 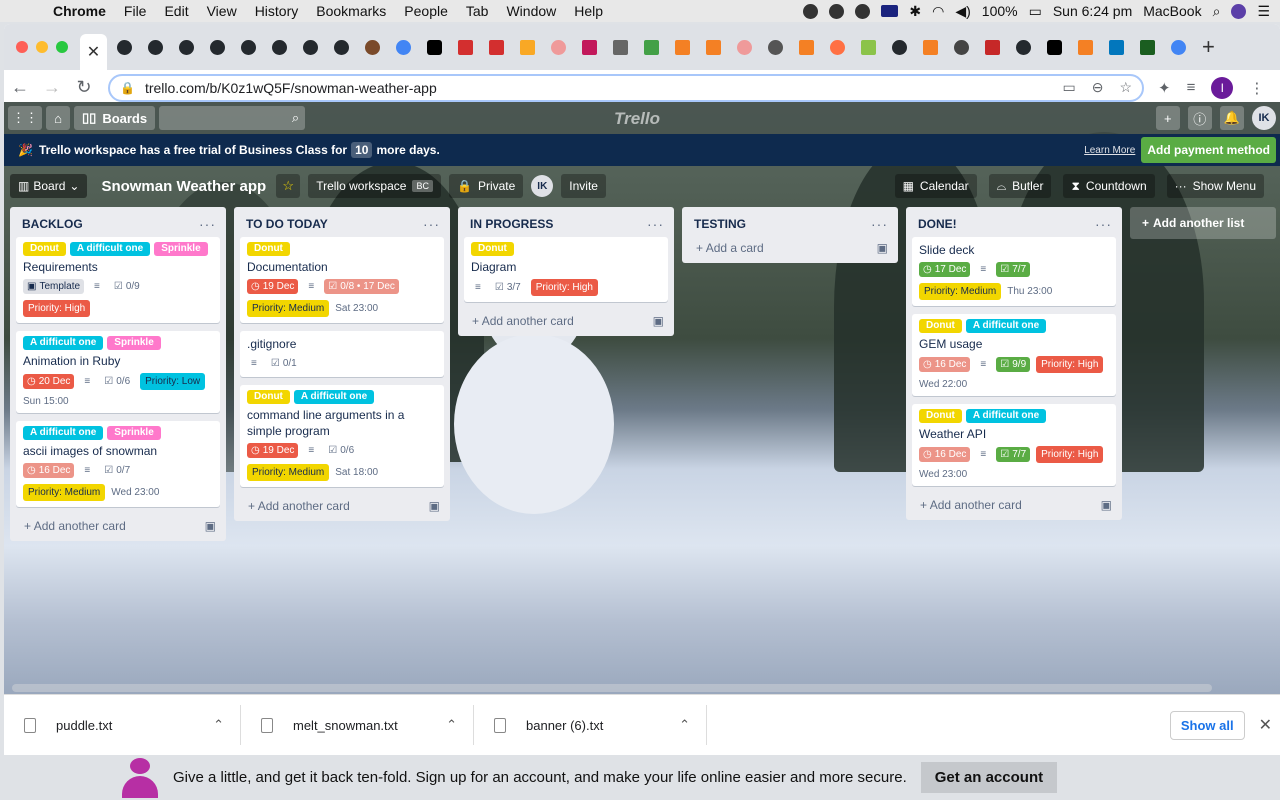 I want to click on new-tab-icon: +, so click(x=1208, y=47).